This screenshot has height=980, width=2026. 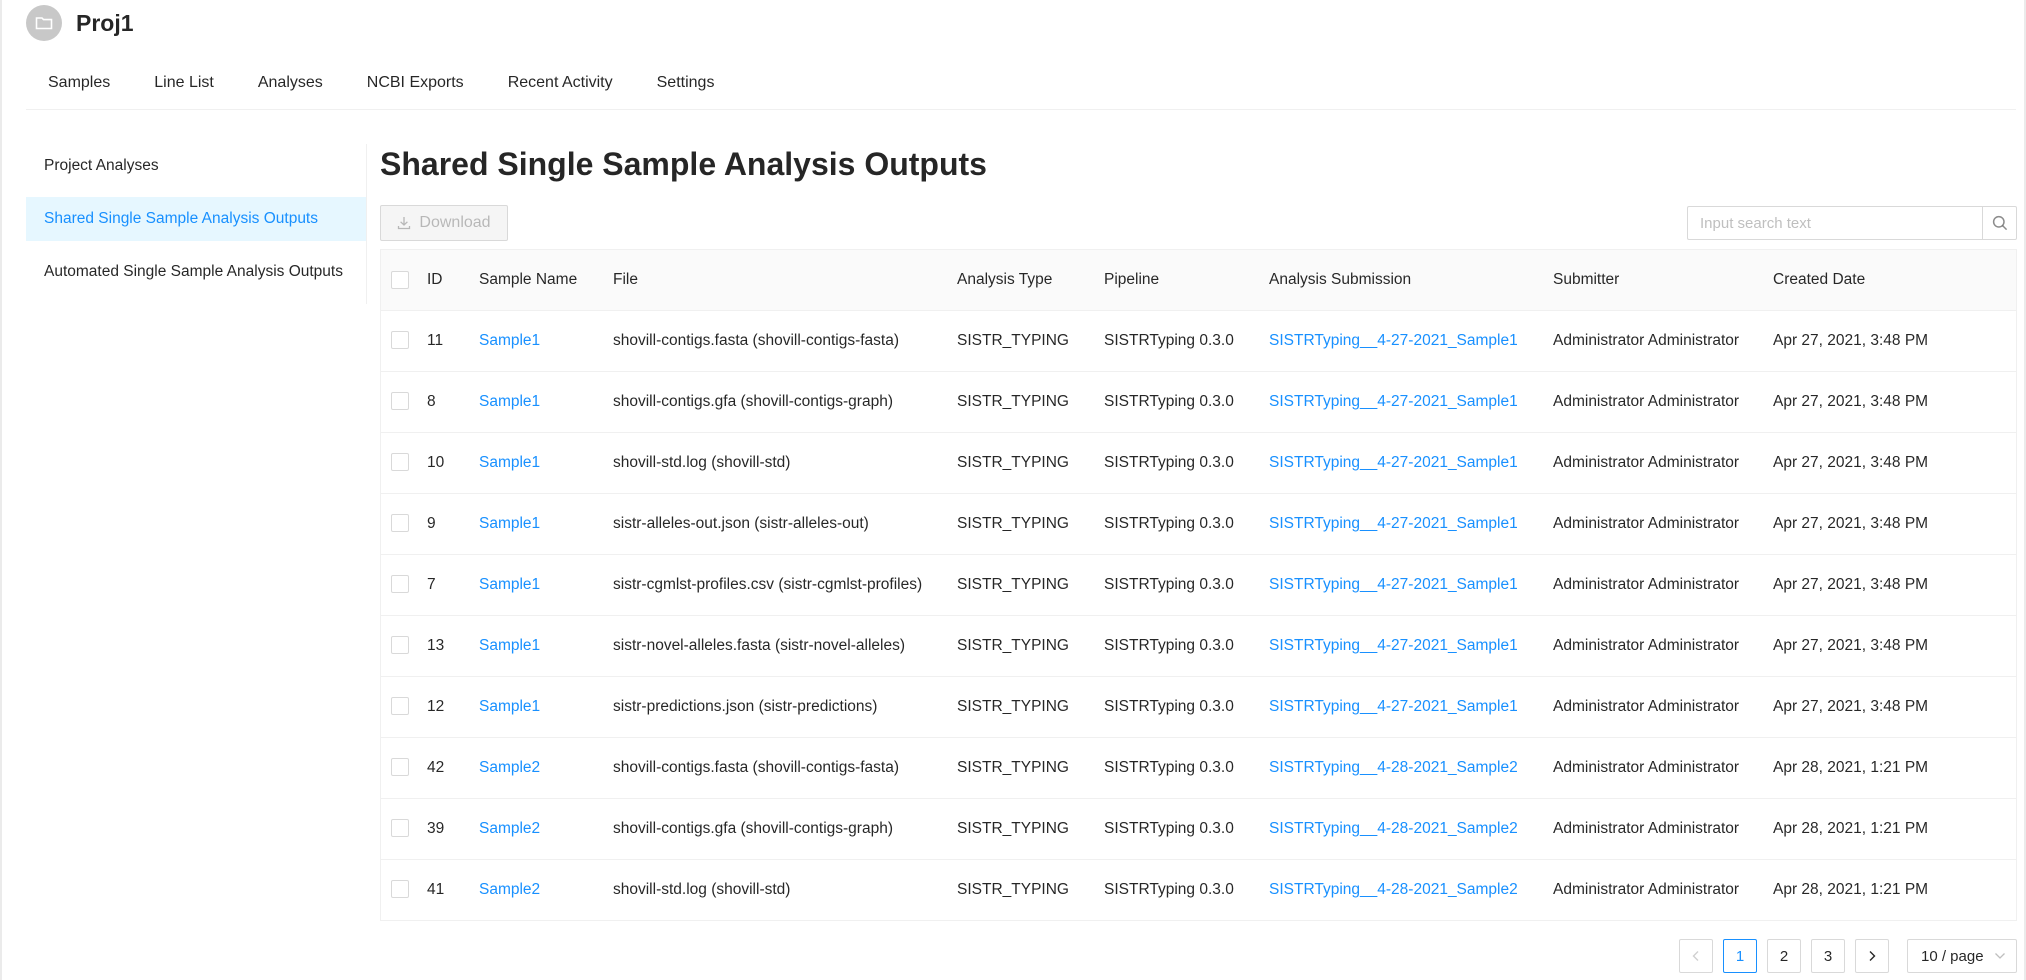 I want to click on search-button, so click(x=1999, y=223).